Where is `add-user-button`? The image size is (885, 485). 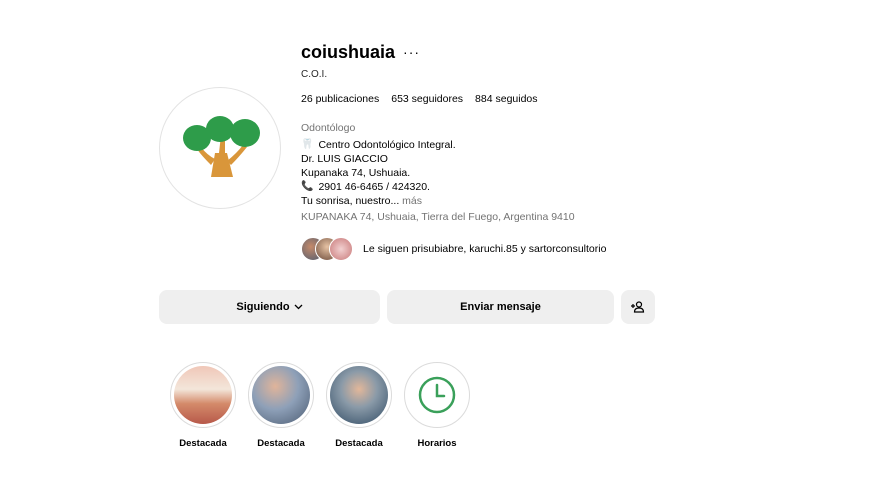 add-user-button is located at coordinates (638, 307).